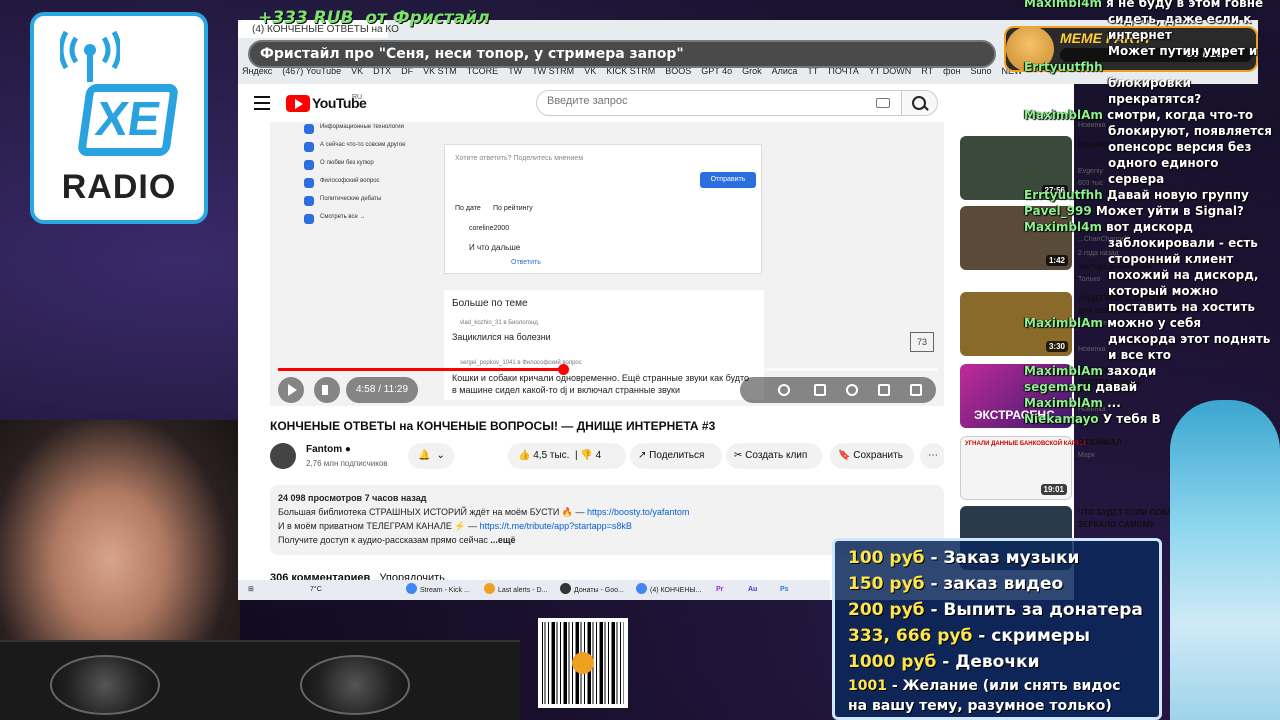  What do you see at coordinates (316, 590) in the screenshot?
I see `weather-widget: 7°C` at bounding box center [316, 590].